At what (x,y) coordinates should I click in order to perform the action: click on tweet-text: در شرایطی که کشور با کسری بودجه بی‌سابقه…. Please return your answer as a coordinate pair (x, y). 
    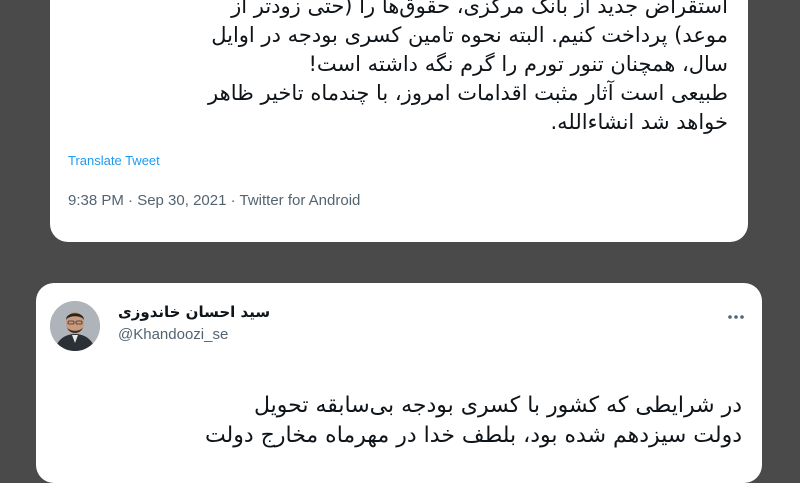
    Looking at the image, I should click on (473, 421).